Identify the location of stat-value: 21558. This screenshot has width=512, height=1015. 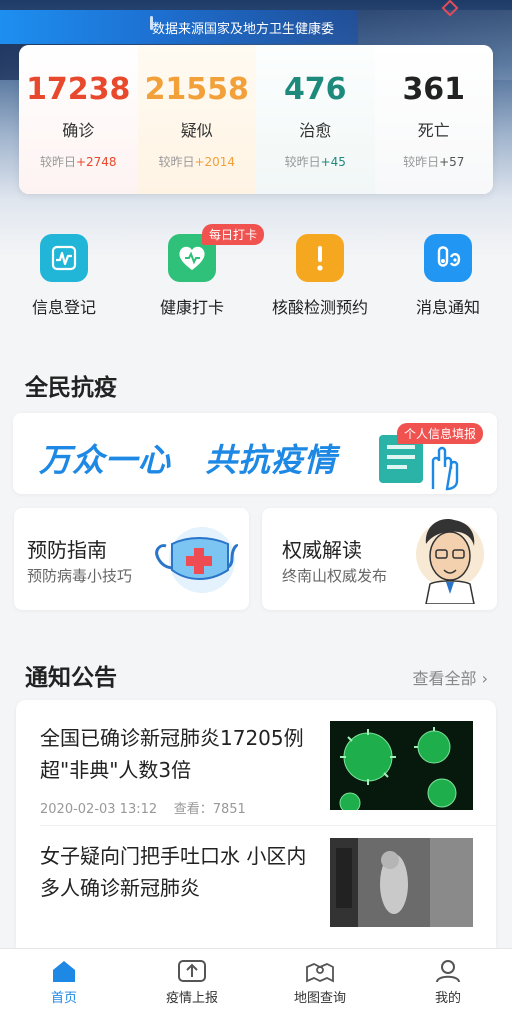
(196, 89).